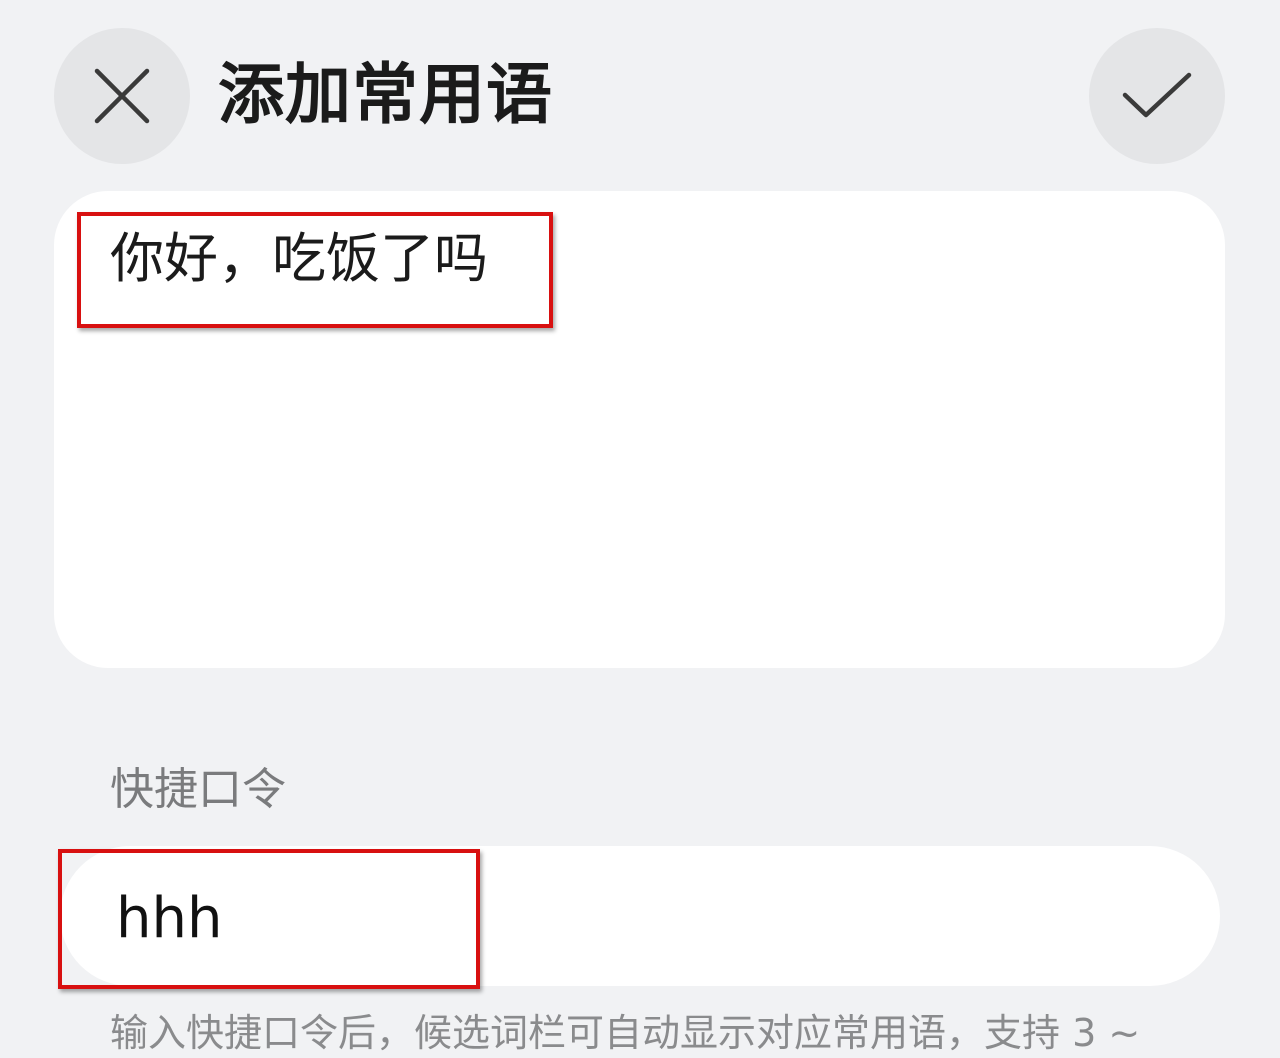 The width and height of the screenshot is (1280, 1058). I want to click on close-icon, so click(122, 96).